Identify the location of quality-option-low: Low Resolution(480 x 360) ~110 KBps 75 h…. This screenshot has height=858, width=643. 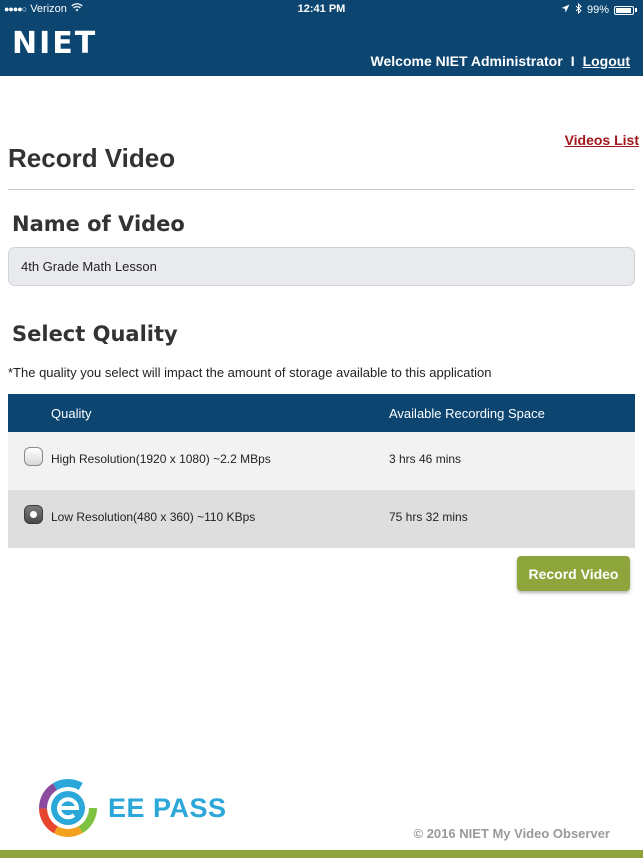
(321, 519).